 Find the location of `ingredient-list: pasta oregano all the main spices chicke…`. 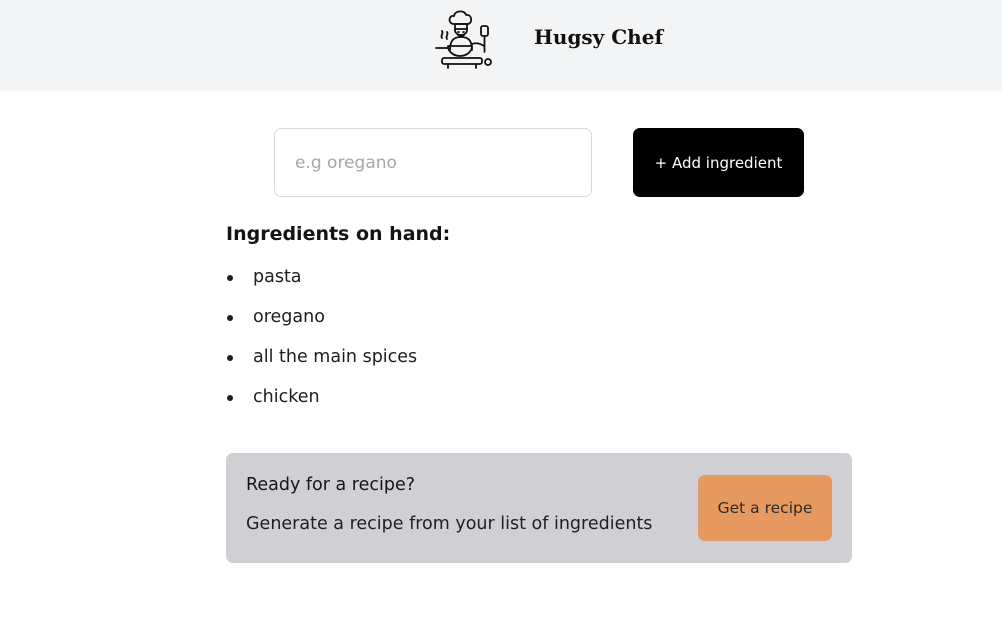

ingredient-list: pasta oregano all the main spices chicke… is located at coordinates (321, 343).